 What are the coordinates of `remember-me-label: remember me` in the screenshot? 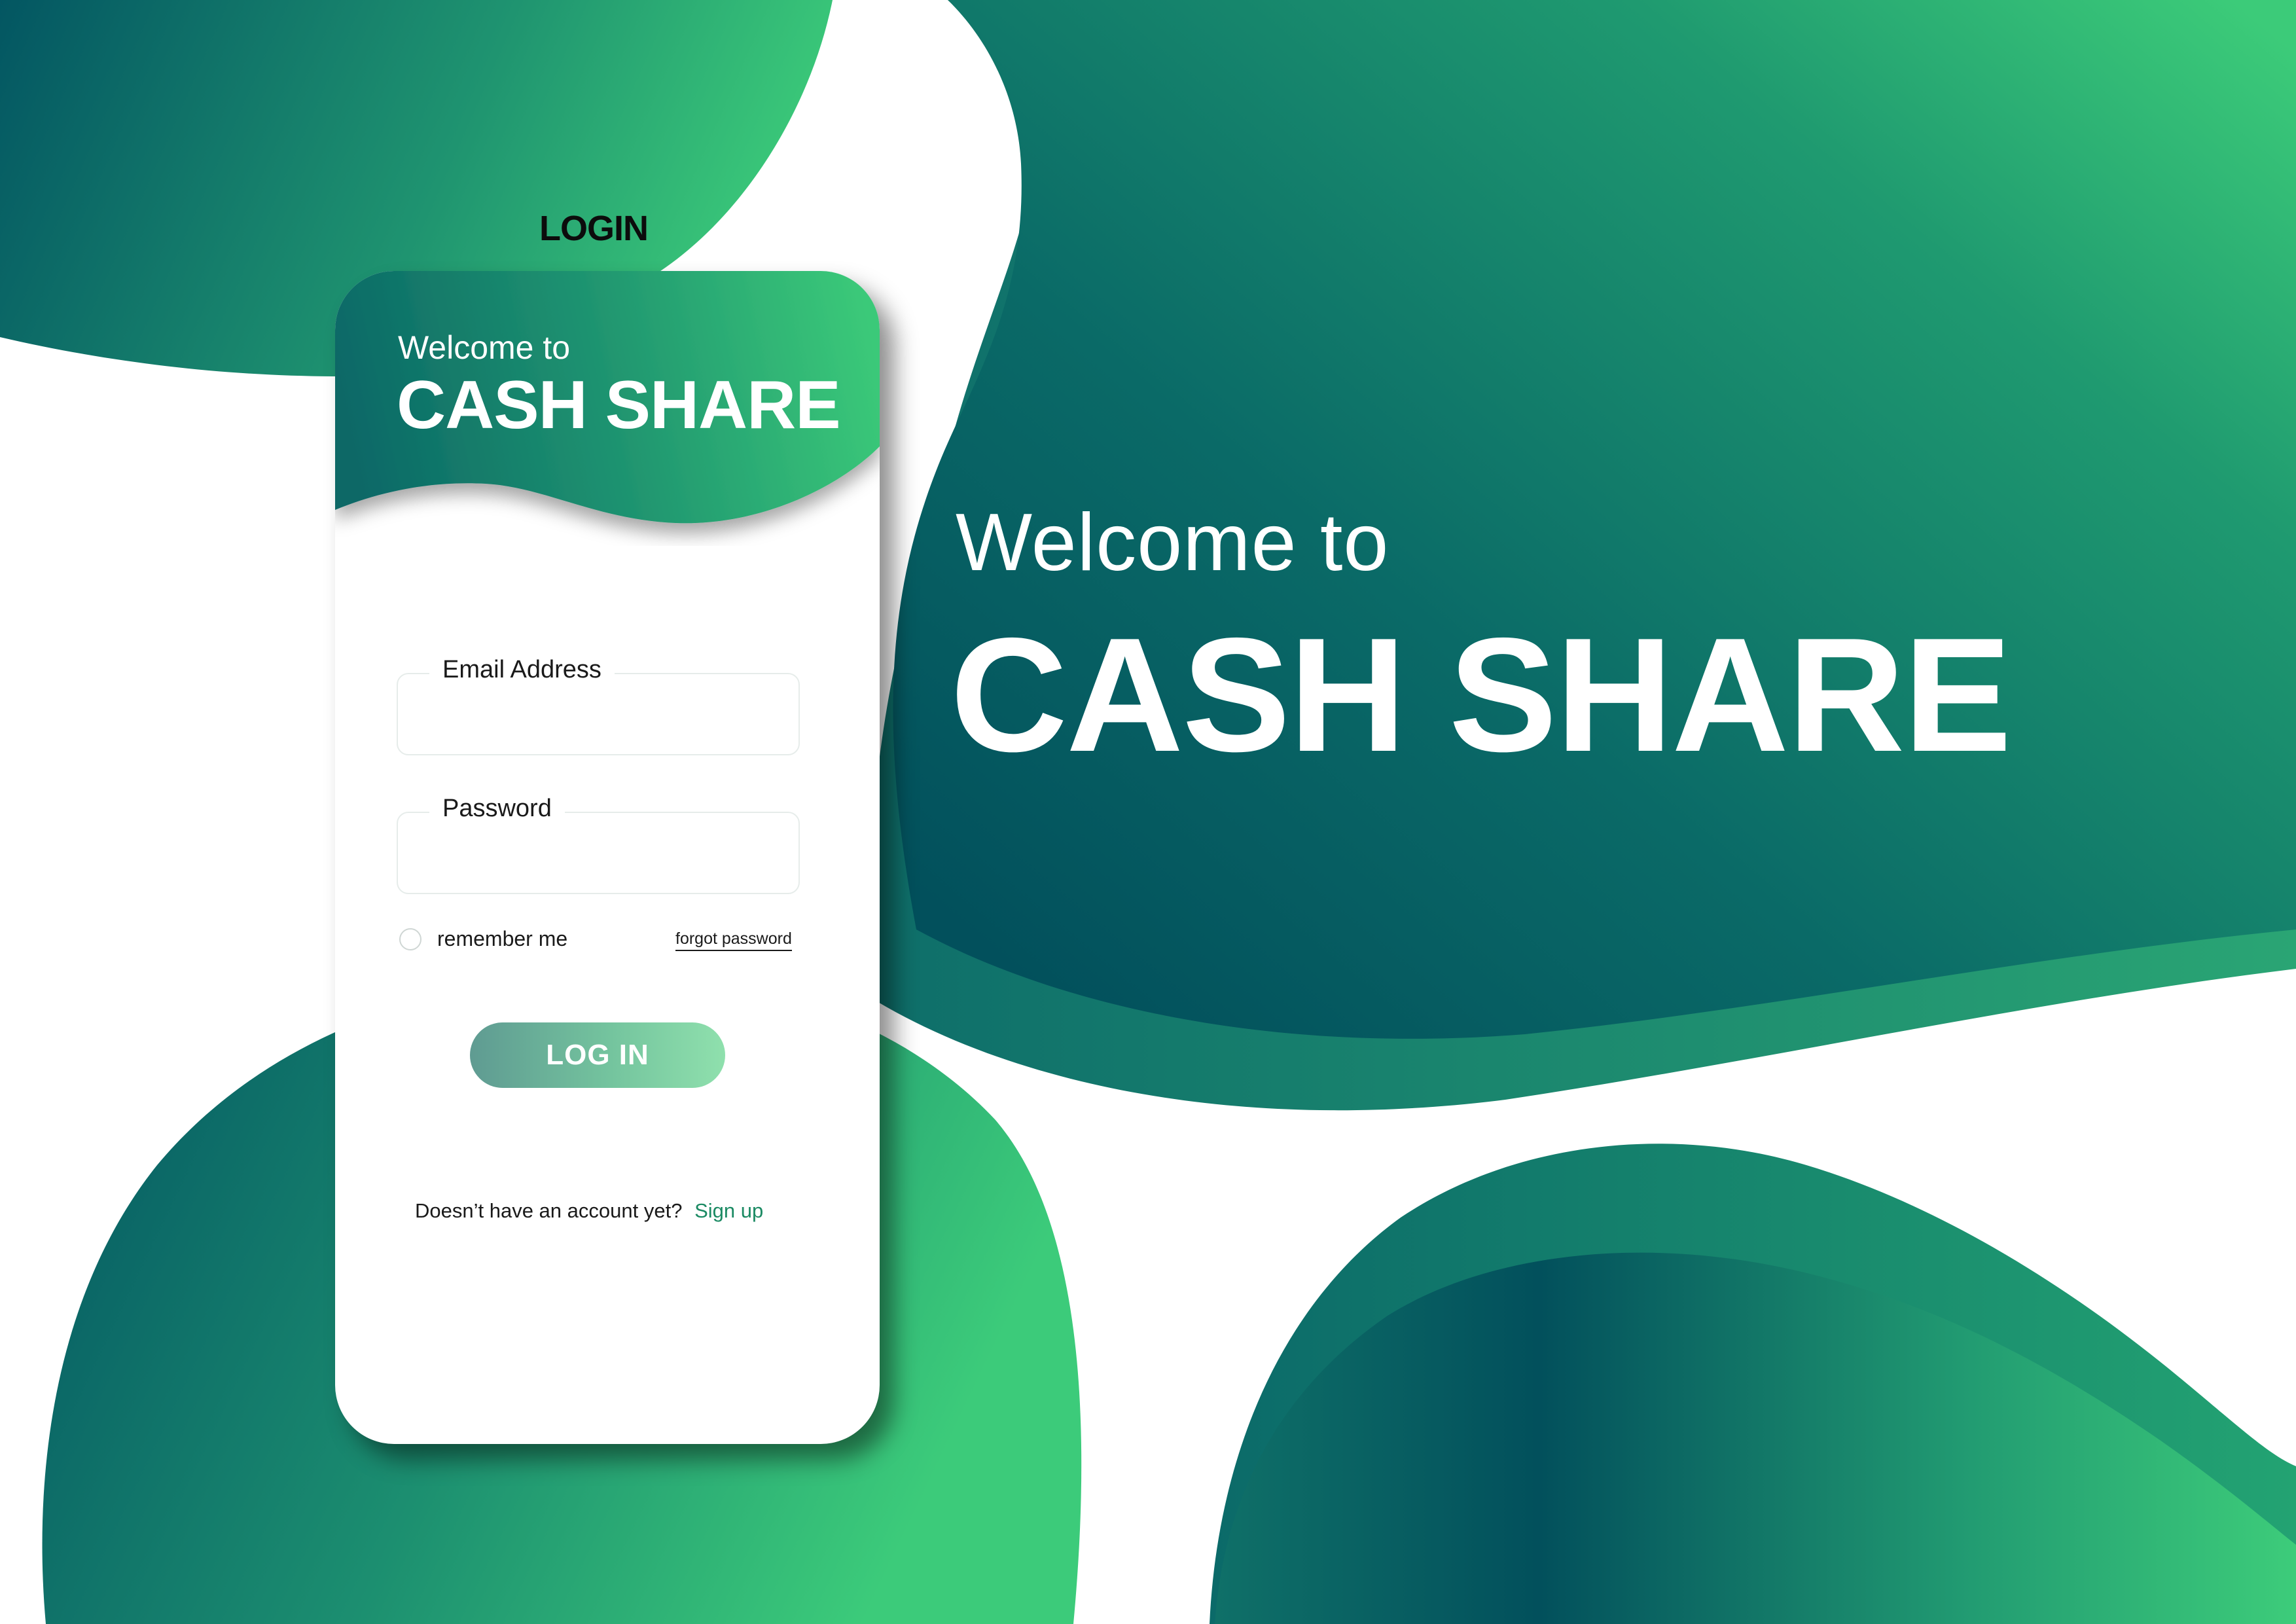 It's located at (502, 938).